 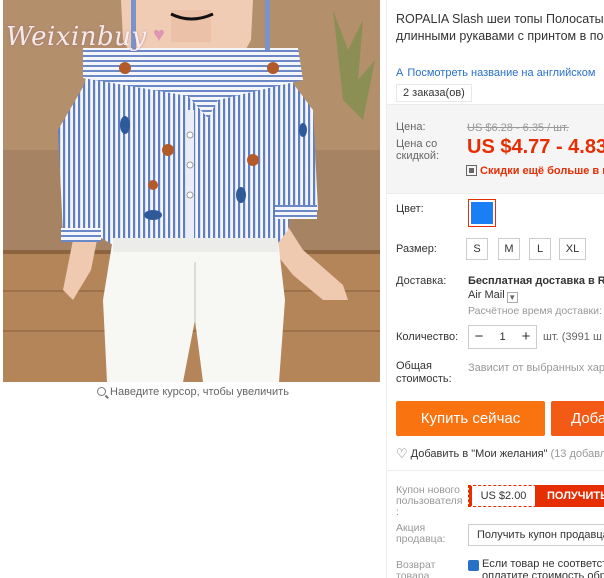 What do you see at coordinates (479, 337) in the screenshot?
I see `quantity-decrease-button: −` at bounding box center [479, 337].